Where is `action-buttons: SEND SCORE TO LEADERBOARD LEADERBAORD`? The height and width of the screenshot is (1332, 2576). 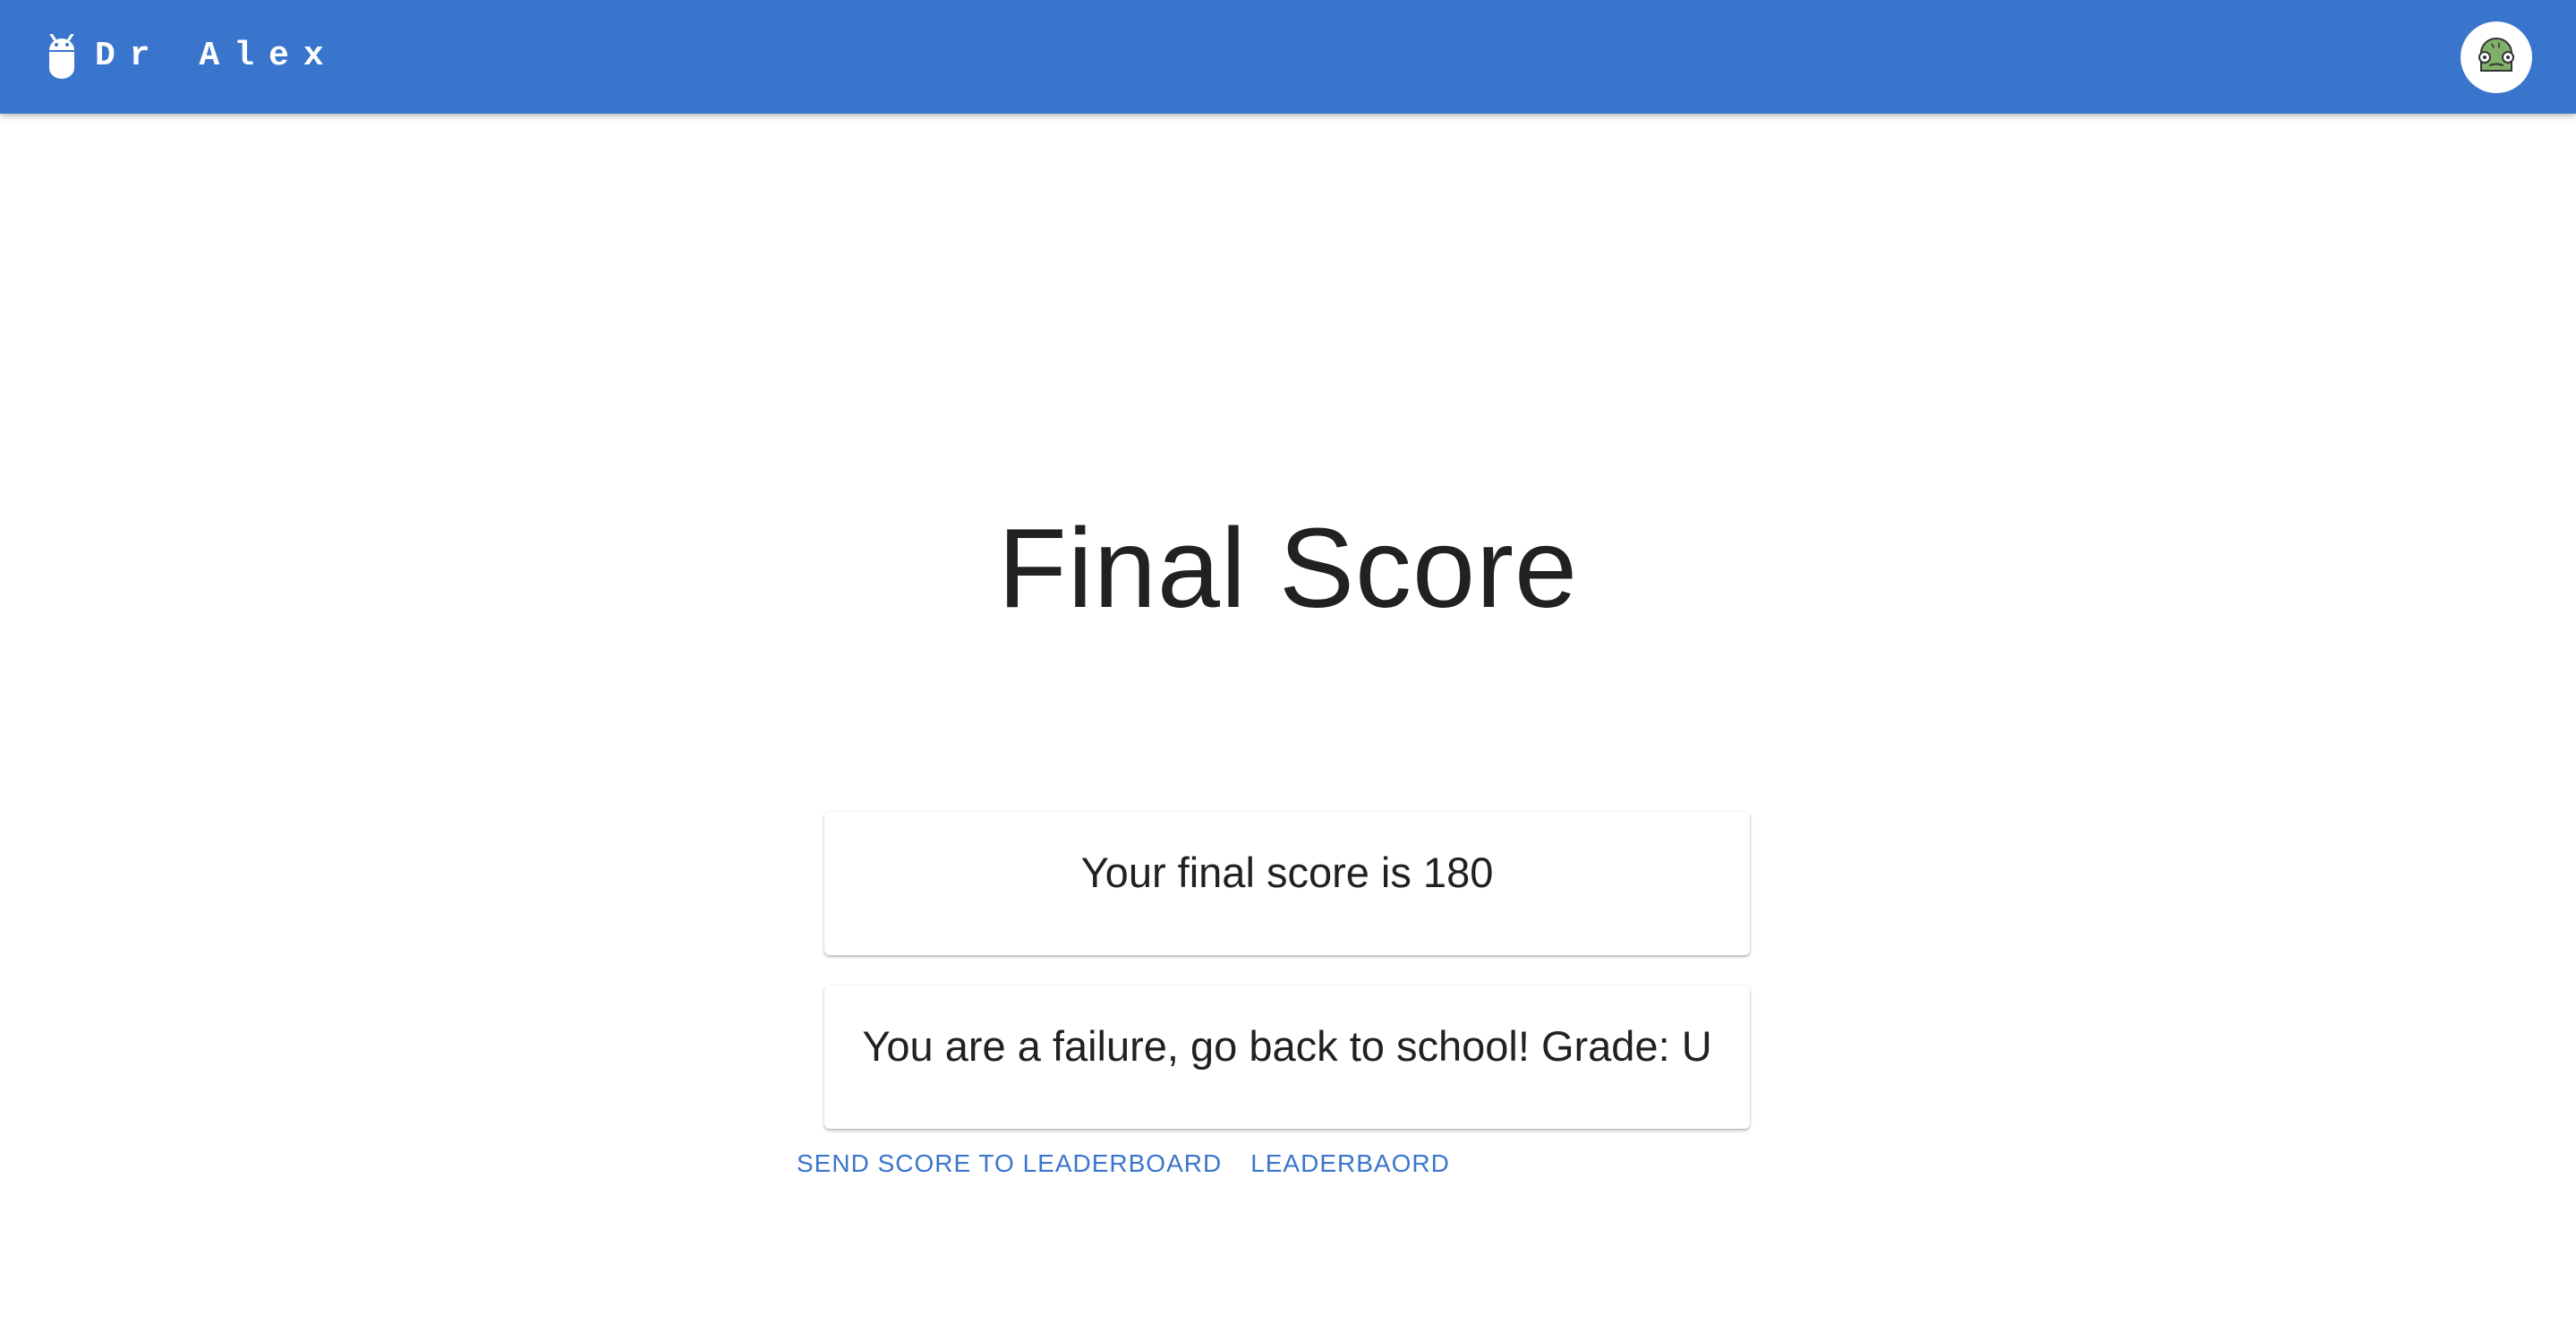
action-buttons: SEND SCORE TO LEADERBOARD LEADERBAORD is located at coordinates (1123, 1163).